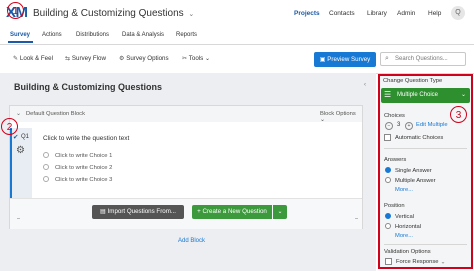 The width and height of the screenshot is (474, 271). Describe the element at coordinates (418, 95) in the screenshot. I see `question-type-label: Multiple Choice` at that location.